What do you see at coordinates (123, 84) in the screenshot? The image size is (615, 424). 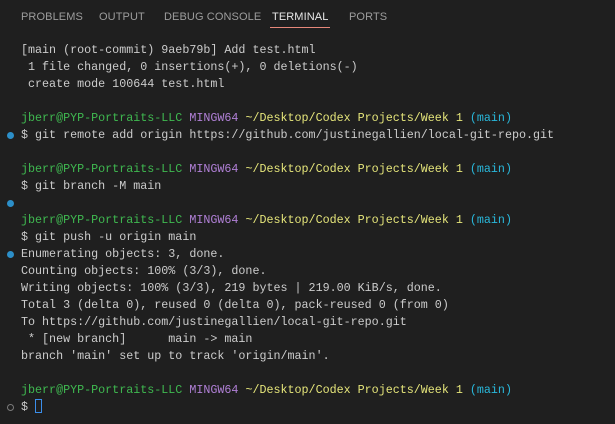 I see `terminal-text: create mode 100644 test.html` at bounding box center [123, 84].